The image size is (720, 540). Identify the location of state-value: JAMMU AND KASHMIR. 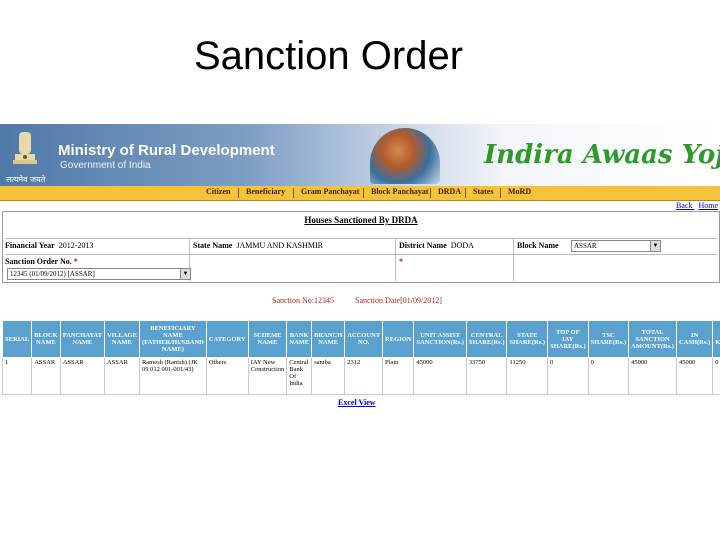
(280, 245).